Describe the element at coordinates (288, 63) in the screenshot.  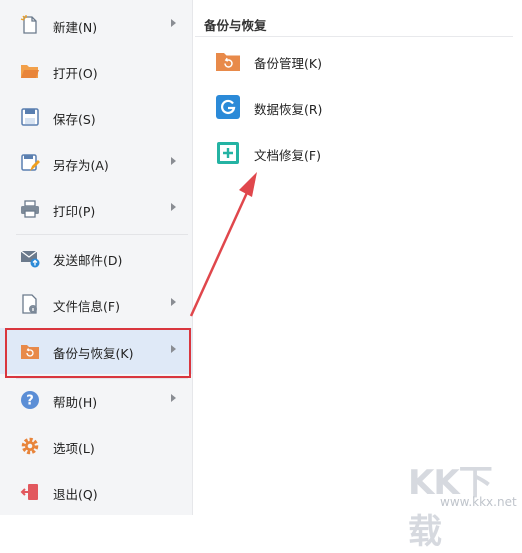
I see `submenu-item-label: 备份管理(K)` at that location.